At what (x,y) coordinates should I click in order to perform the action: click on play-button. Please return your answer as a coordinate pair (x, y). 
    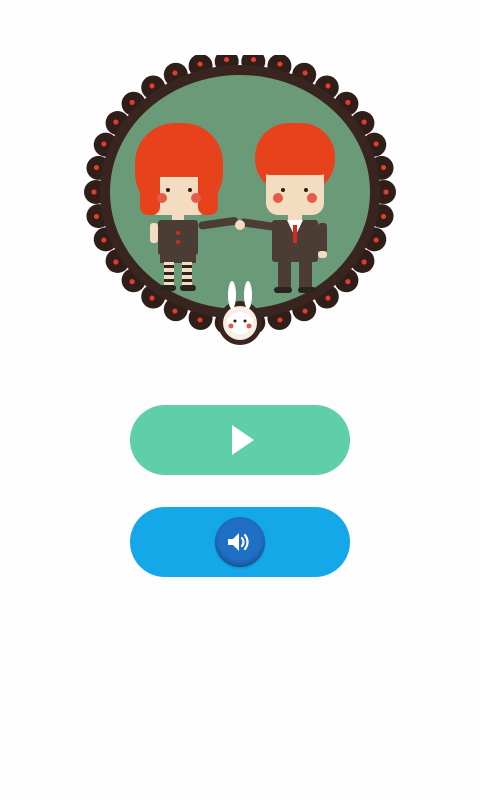
    Looking at the image, I should click on (240, 440).